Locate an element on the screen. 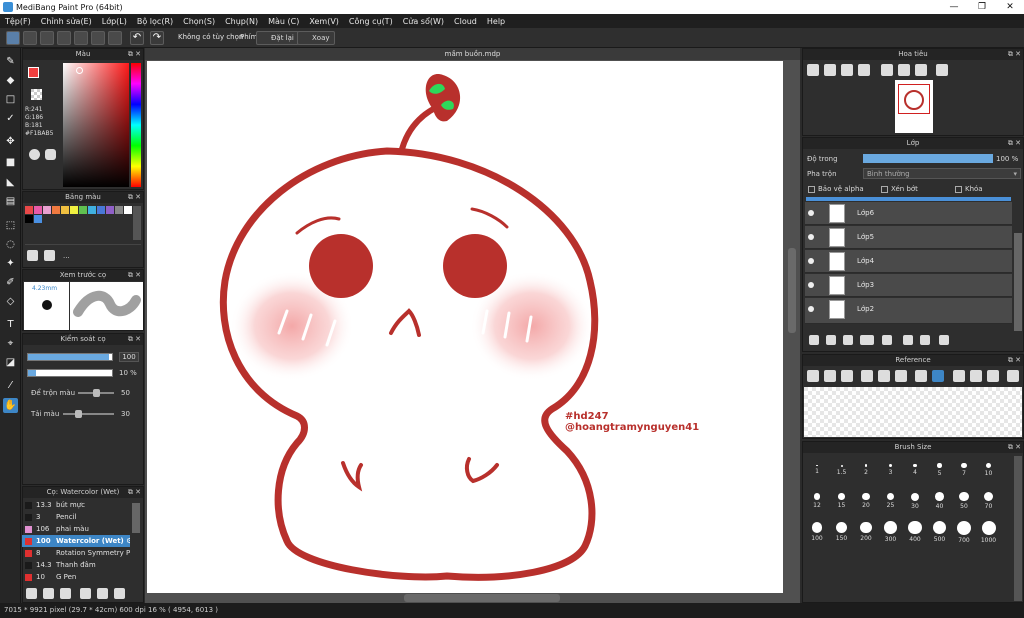 This screenshot has height=618, width=1024. layer-row: Lớp5 is located at coordinates (908, 237).